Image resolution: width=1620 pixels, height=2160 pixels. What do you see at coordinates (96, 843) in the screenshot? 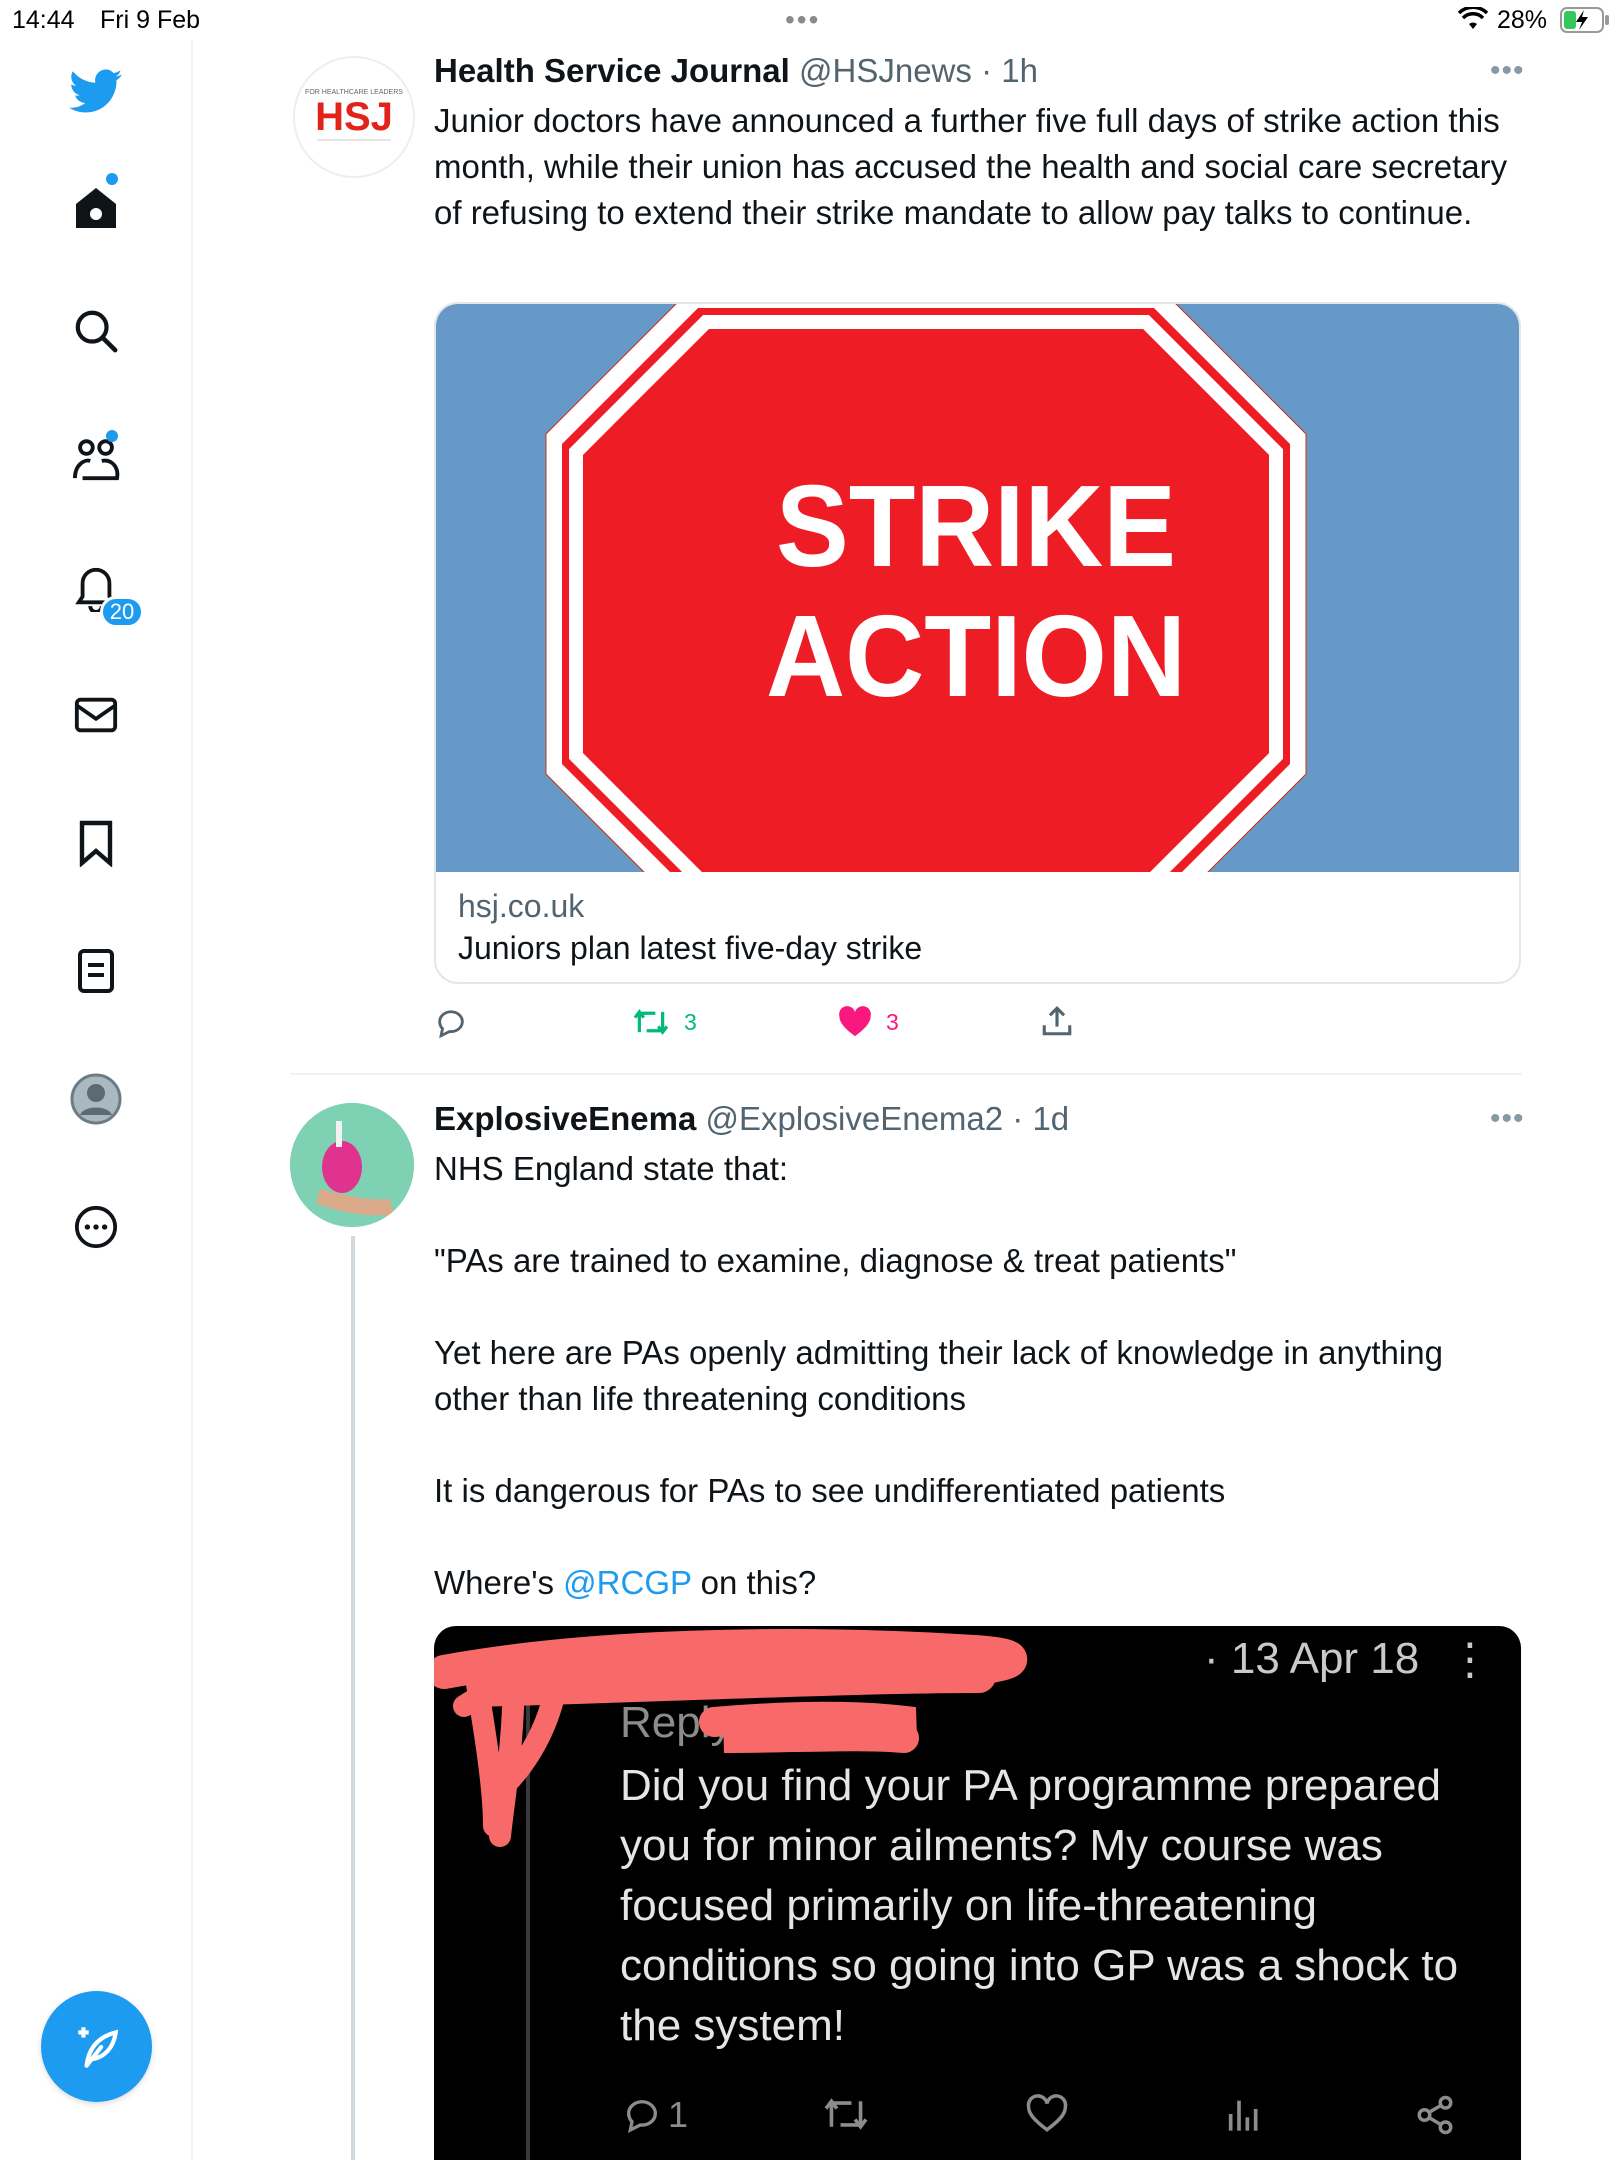
I see `bookmark-icon` at bounding box center [96, 843].